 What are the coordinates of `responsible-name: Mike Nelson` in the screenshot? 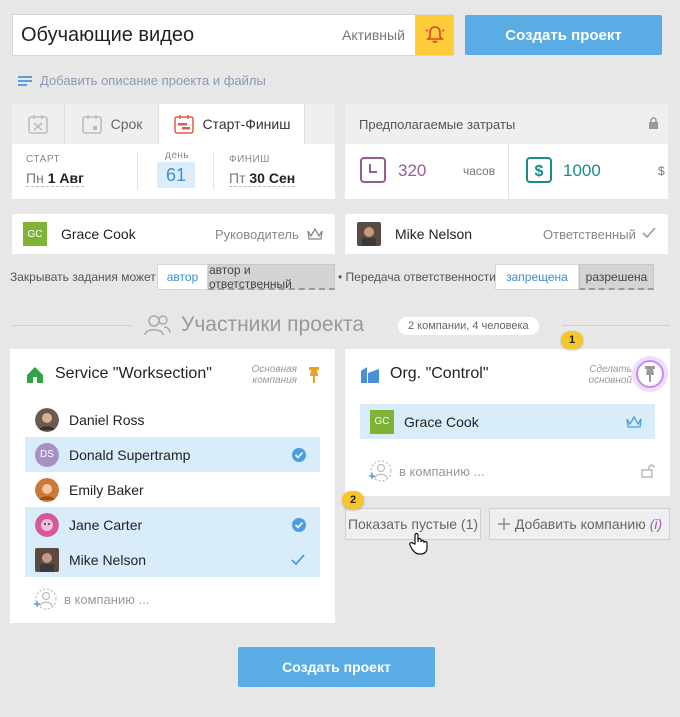 It's located at (434, 234).